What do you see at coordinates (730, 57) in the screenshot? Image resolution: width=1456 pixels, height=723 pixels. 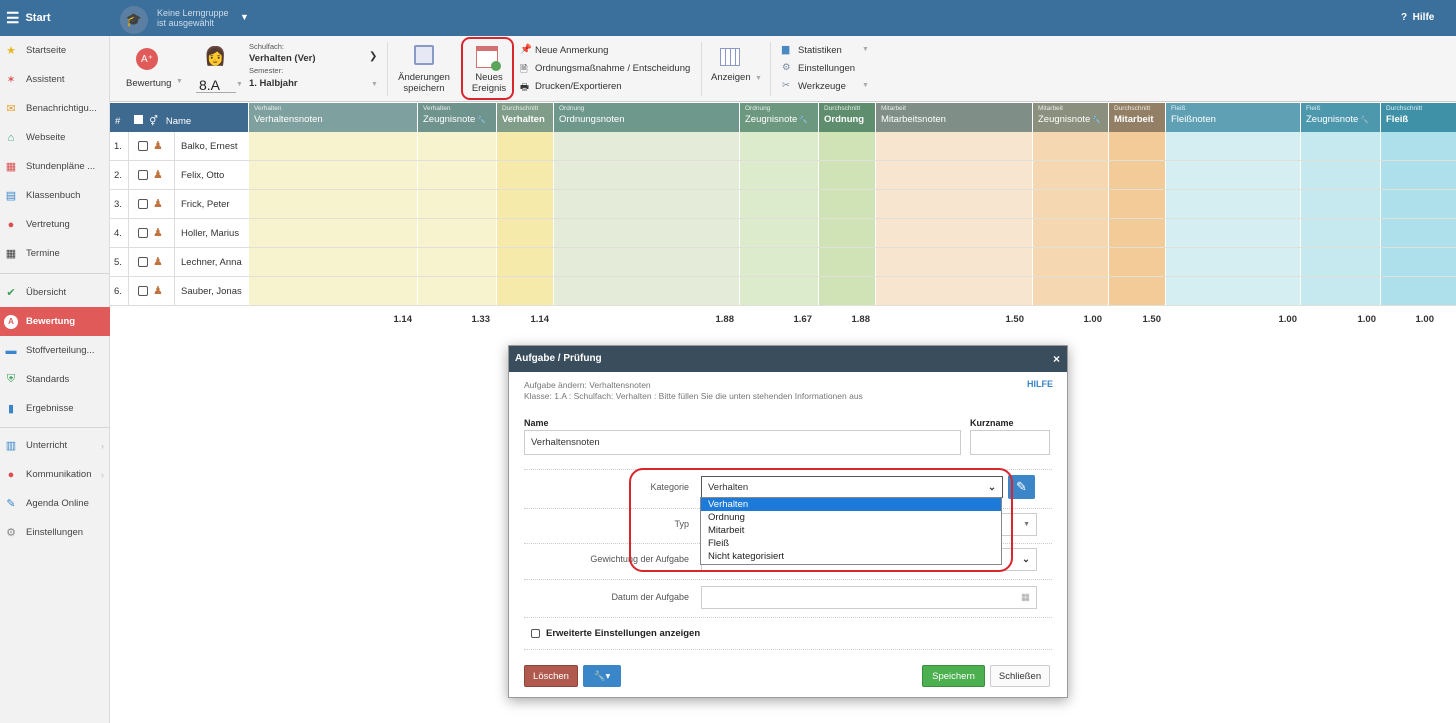 I see `grid-view-icon` at bounding box center [730, 57].